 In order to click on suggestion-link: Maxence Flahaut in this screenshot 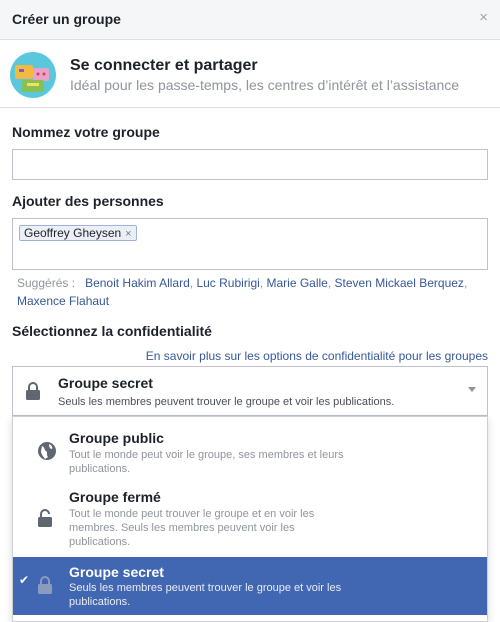, I will do `click(63, 301)`.